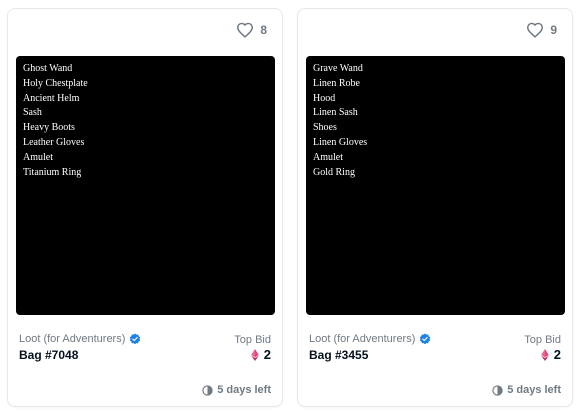 Image resolution: width=579 pixels, height=415 pixels. I want to click on loot-item: Sash, so click(32, 113).